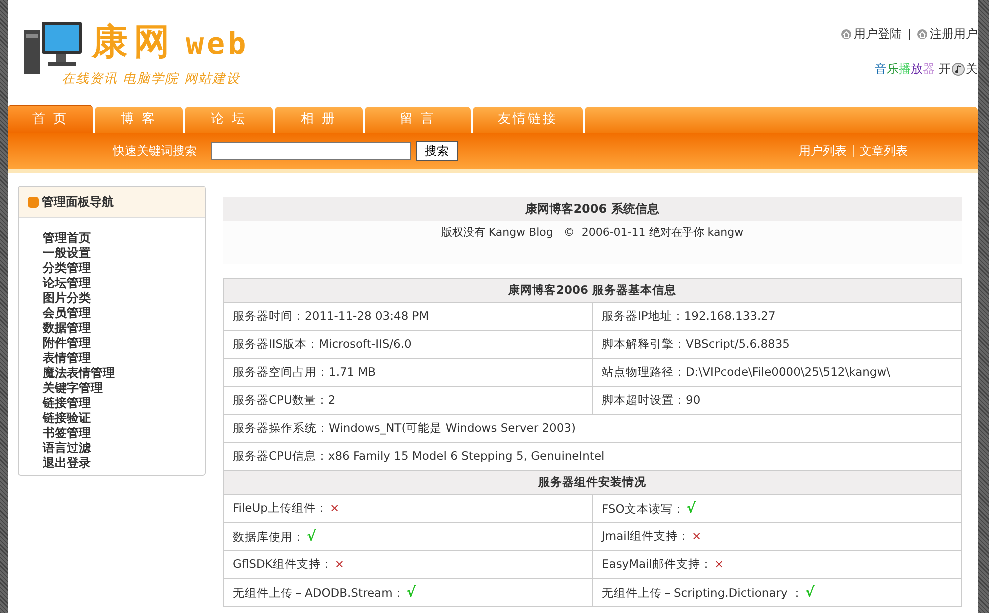 This screenshot has width=989, height=613. What do you see at coordinates (124, 238) in the screenshot?
I see `sidebar-item: 管理首页` at bounding box center [124, 238].